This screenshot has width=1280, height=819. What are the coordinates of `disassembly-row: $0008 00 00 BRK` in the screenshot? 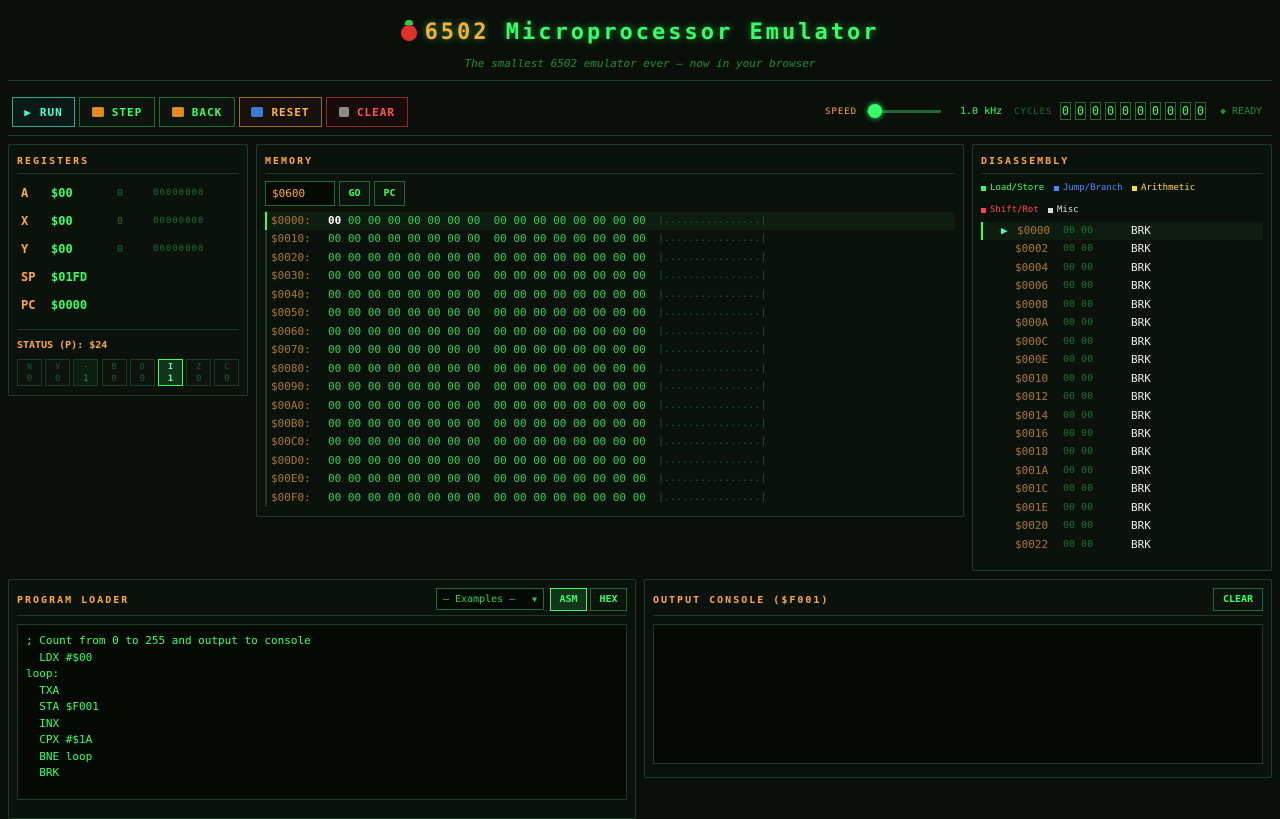 It's located at (1122, 305).